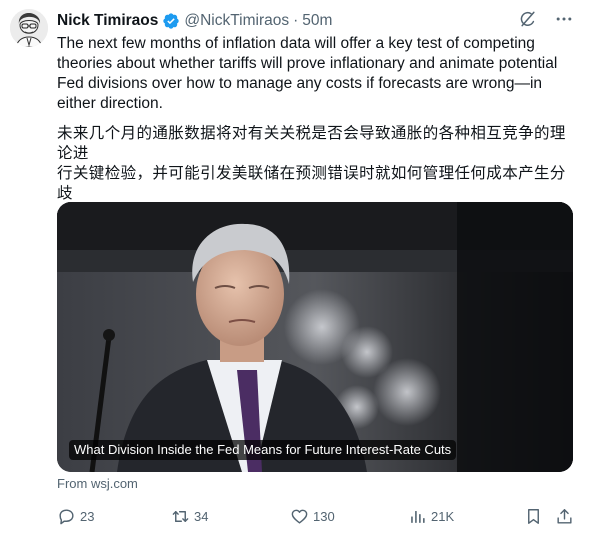  Describe the element at coordinates (317, 21) in the screenshot. I see `tweet-timestamp: 50m` at that location.